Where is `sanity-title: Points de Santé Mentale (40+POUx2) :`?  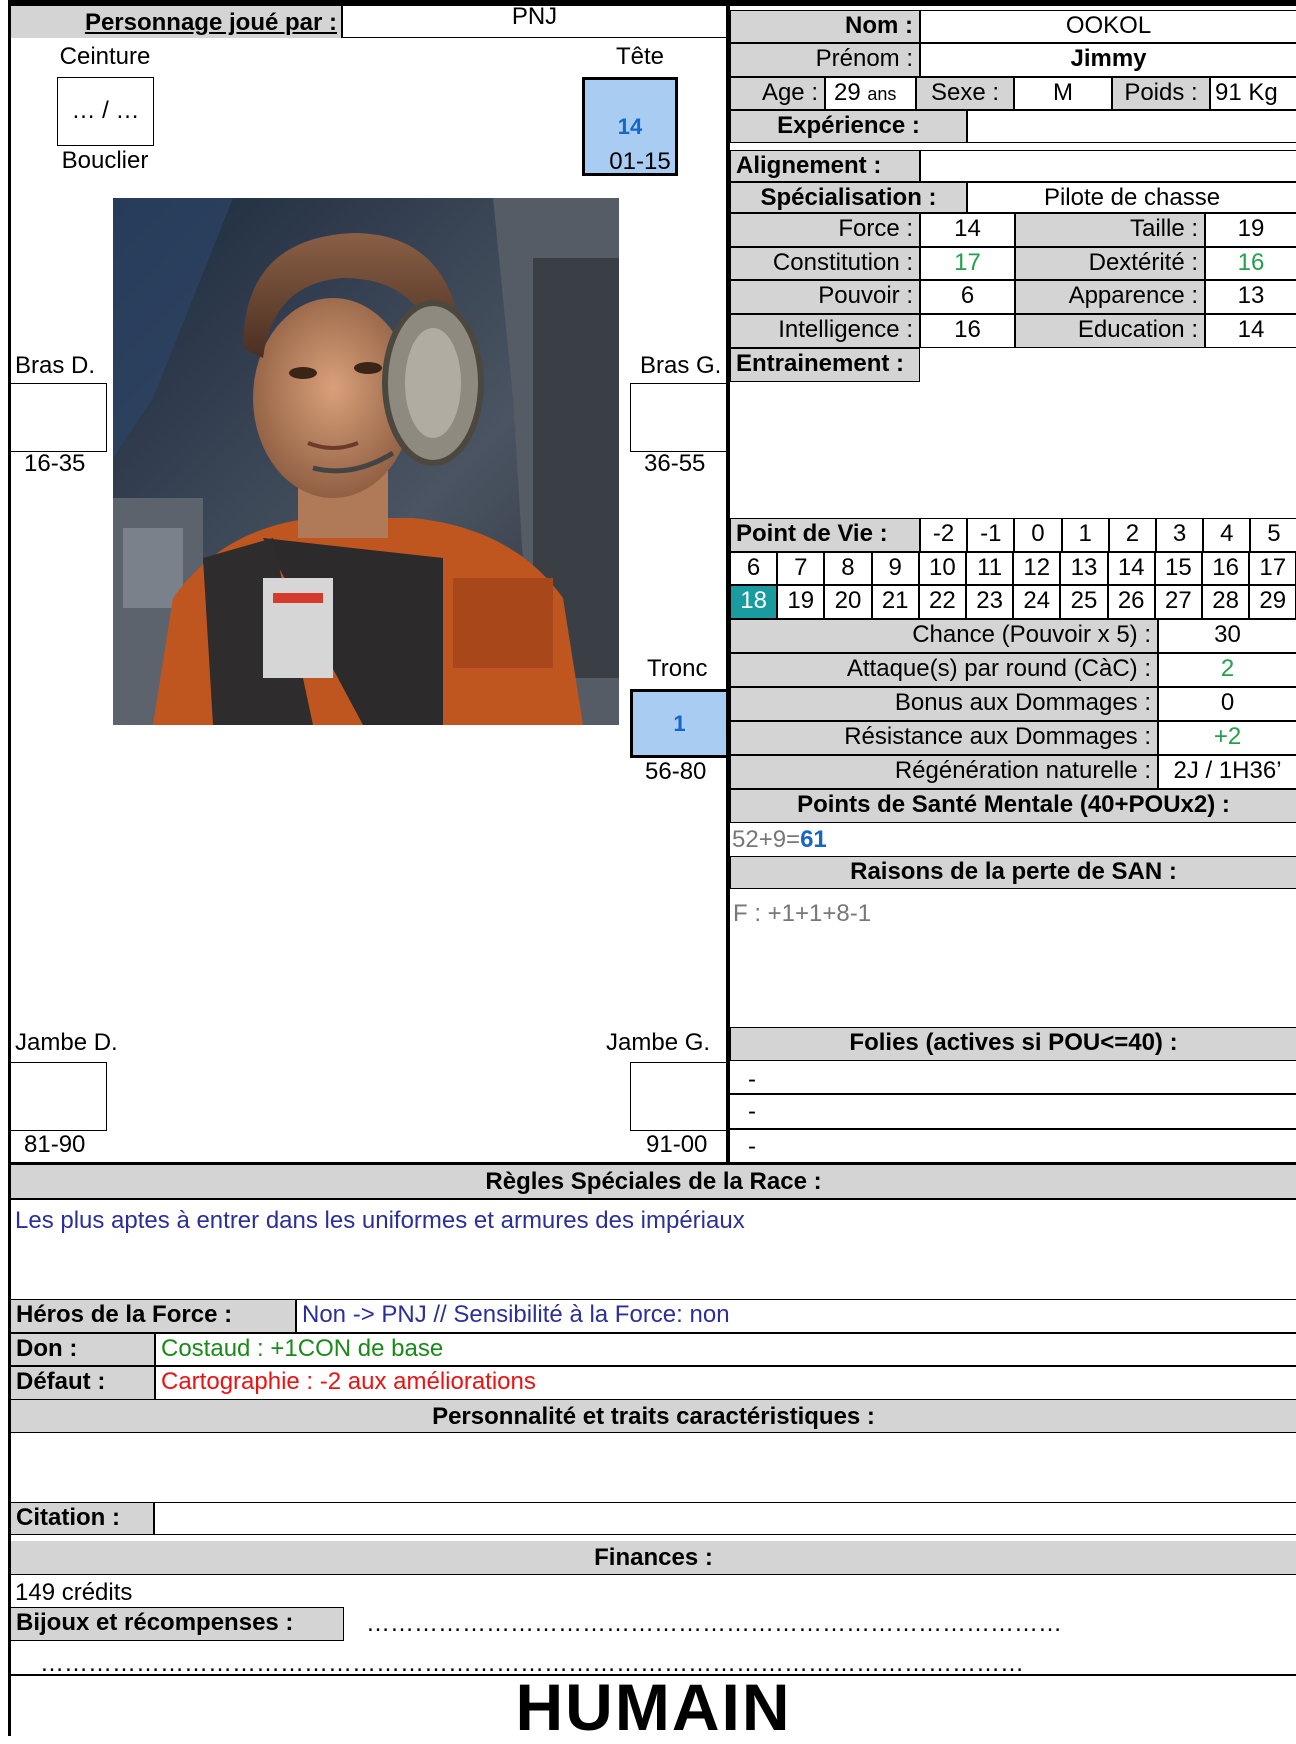
sanity-title: Points de Santé Mentale (40+POUx2) : is located at coordinates (1013, 806).